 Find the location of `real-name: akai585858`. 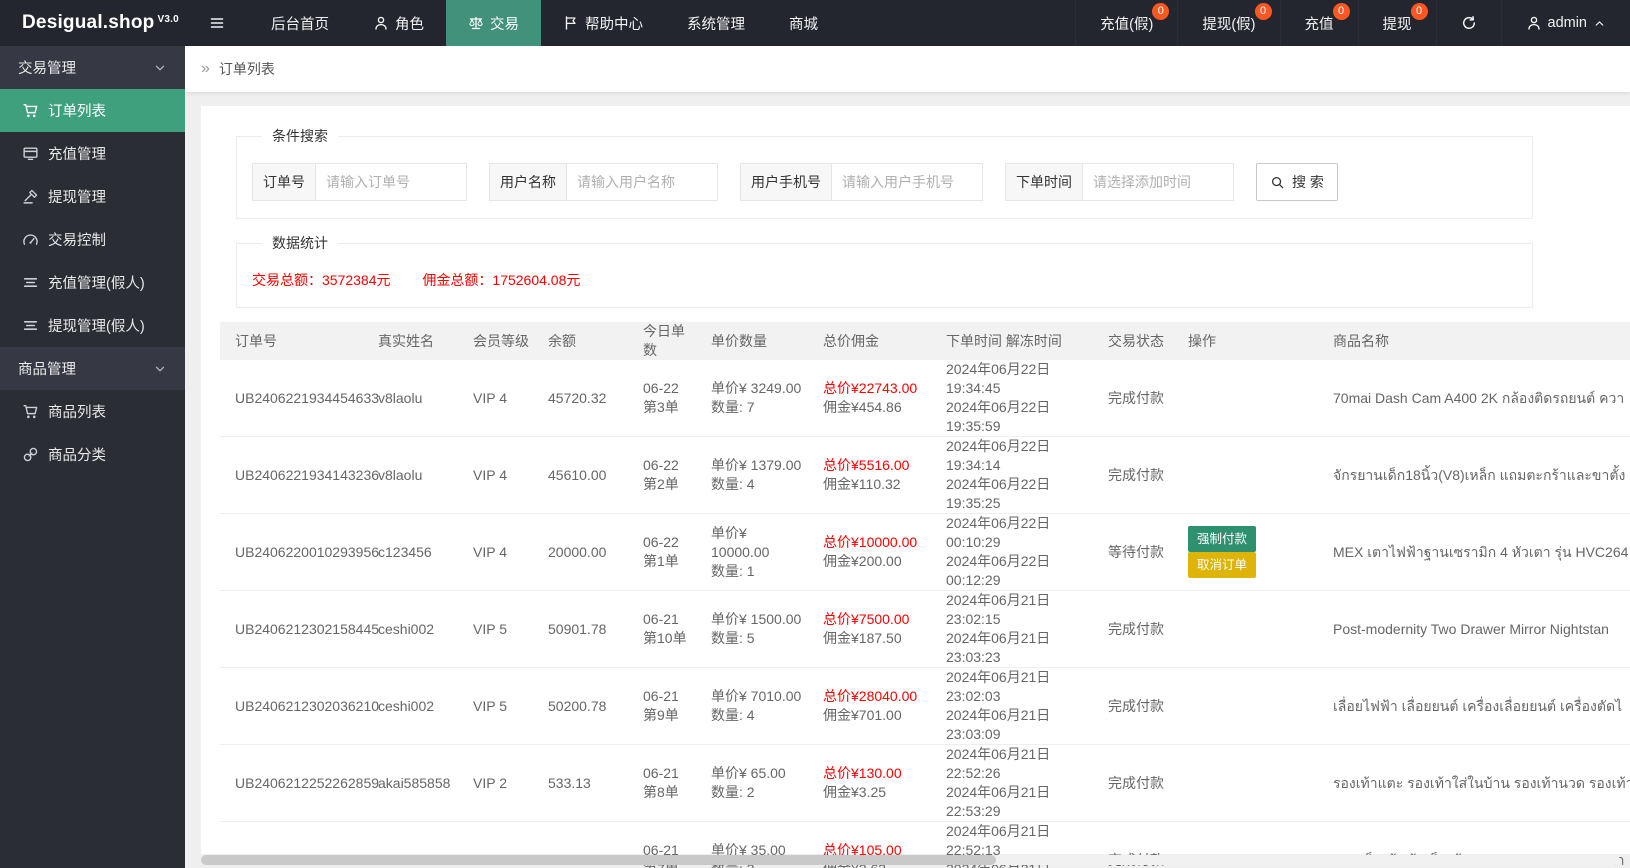

real-name: akai585858 is located at coordinates (414, 782).